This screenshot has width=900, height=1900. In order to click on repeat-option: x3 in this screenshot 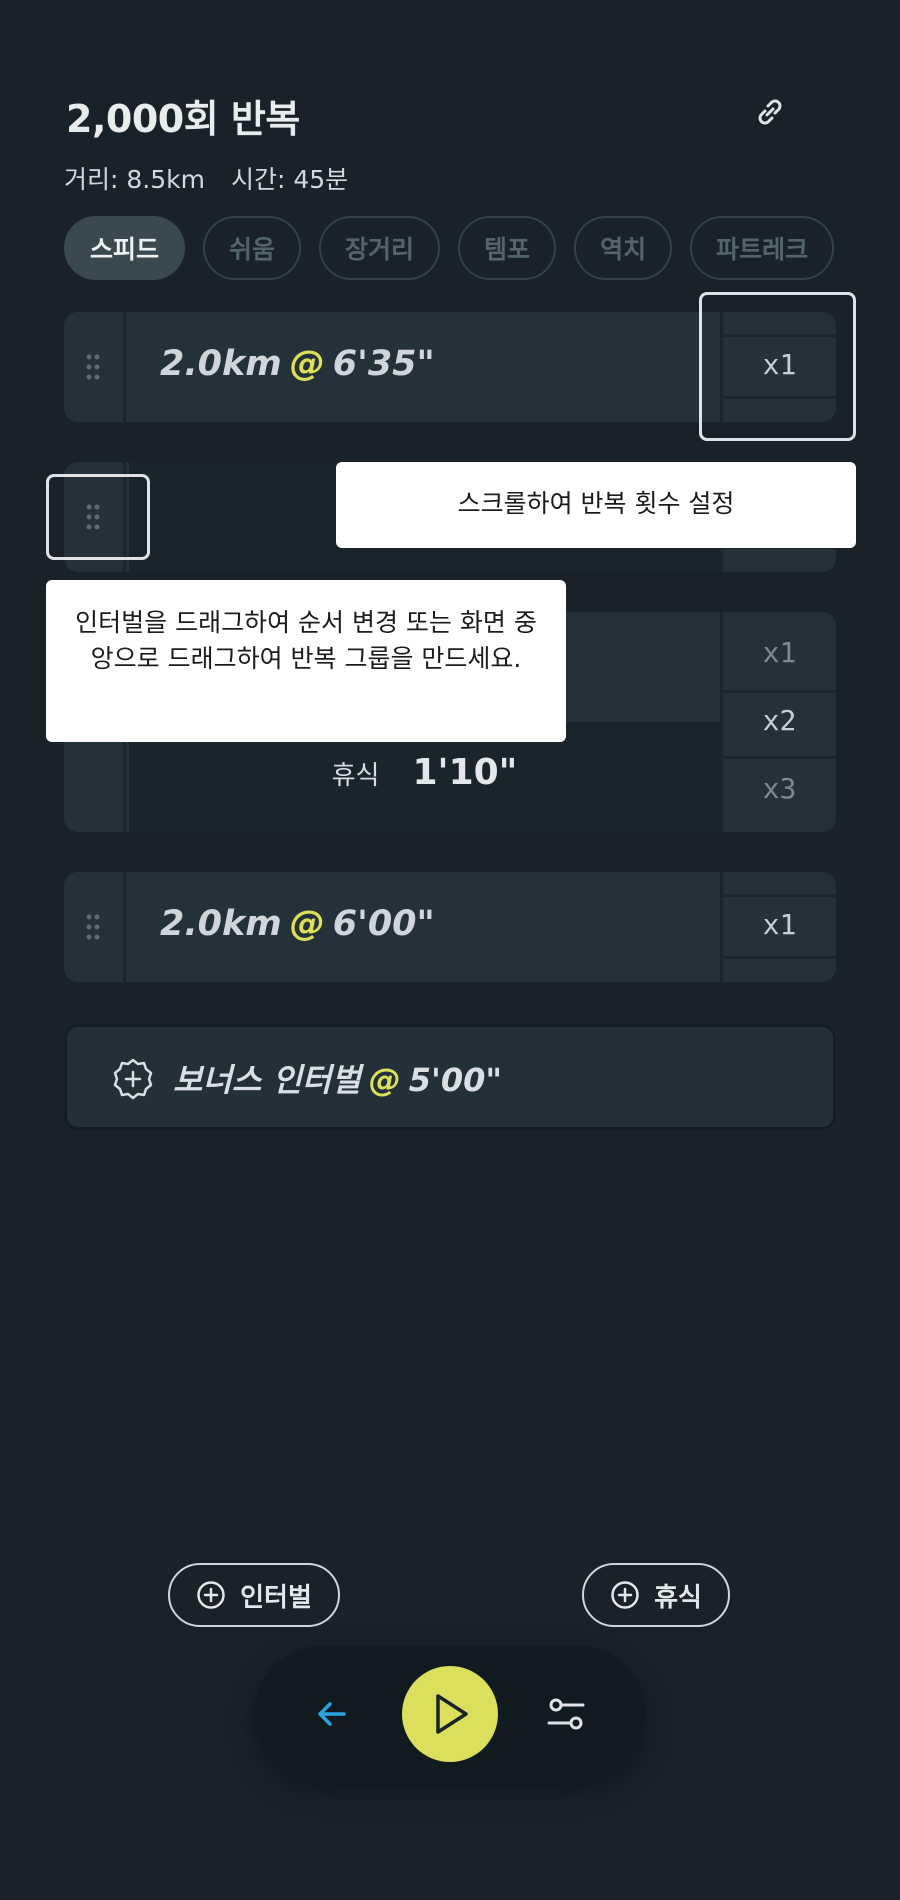, I will do `click(779, 788)`.